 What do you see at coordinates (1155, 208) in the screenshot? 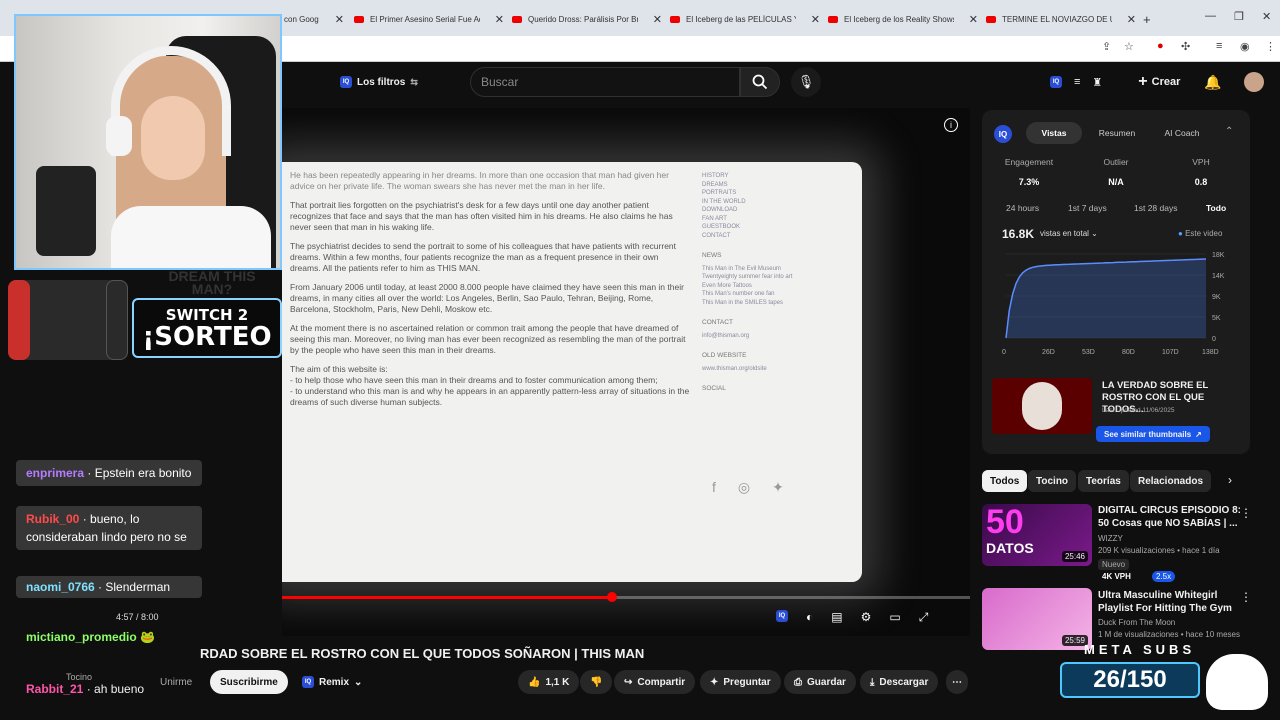
I see `range-28d: 1st 28 days` at bounding box center [1155, 208].